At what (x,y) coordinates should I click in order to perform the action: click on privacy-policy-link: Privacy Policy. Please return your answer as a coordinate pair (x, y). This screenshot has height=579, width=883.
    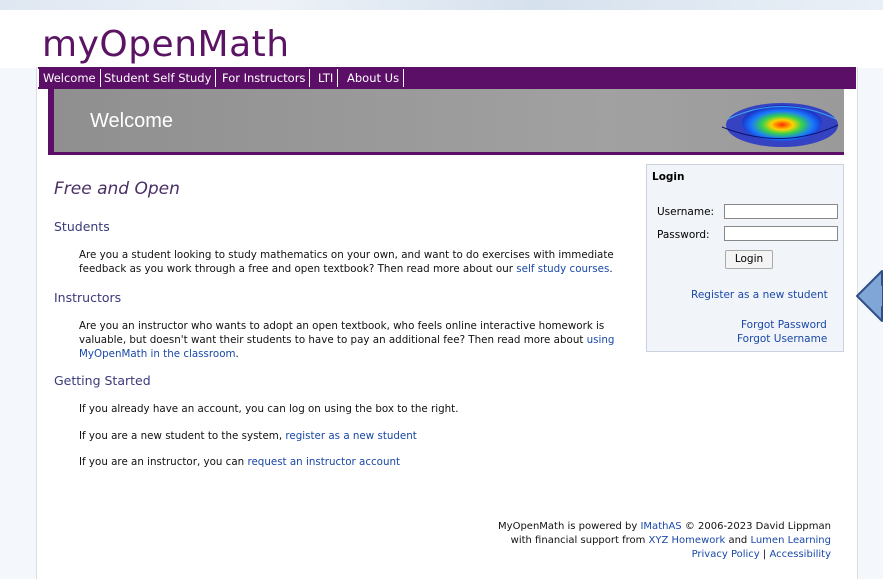
    Looking at the image, I should click on (726, 554).